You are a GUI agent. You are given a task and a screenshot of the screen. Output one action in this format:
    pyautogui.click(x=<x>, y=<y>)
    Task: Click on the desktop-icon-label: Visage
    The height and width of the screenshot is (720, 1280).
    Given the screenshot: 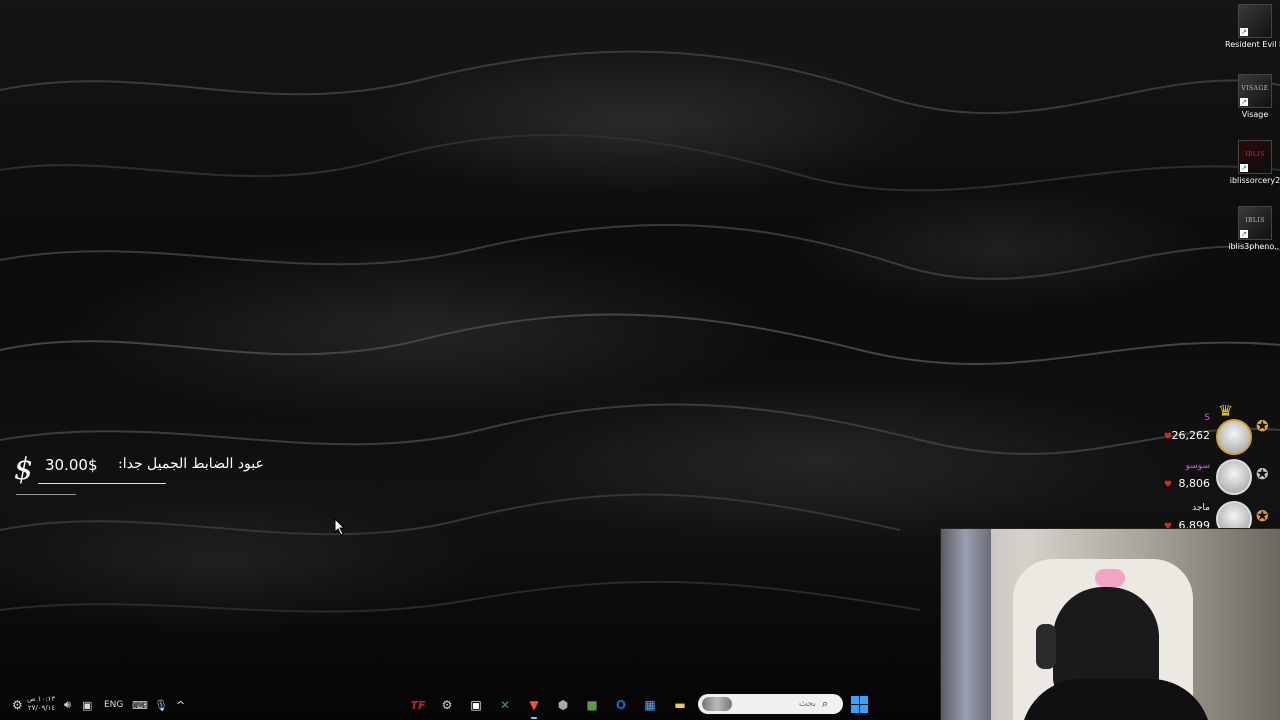 What is the action you would take?
    pyautogui.click(x=1255, y=114)
    